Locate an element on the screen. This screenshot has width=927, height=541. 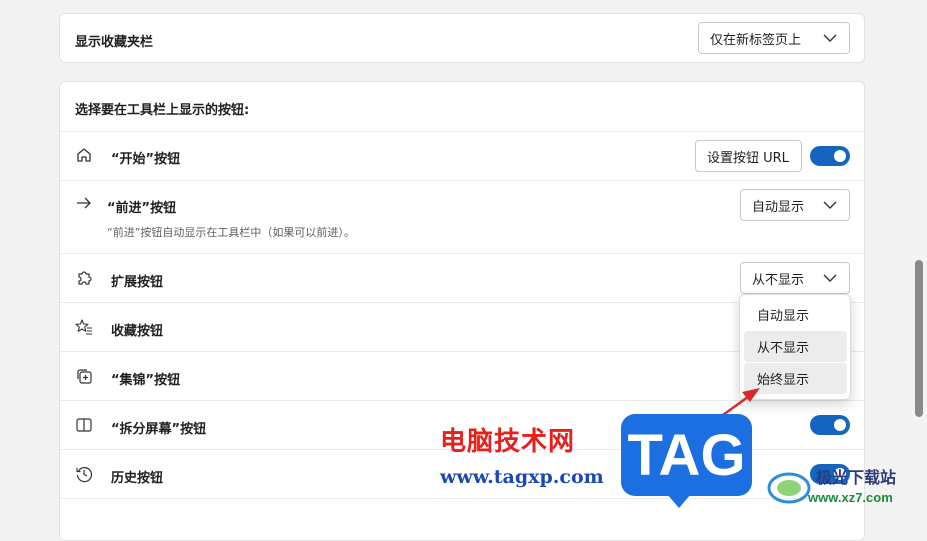
watermark-xz-name: 极光下载站 is located at coordinates (856, 477).